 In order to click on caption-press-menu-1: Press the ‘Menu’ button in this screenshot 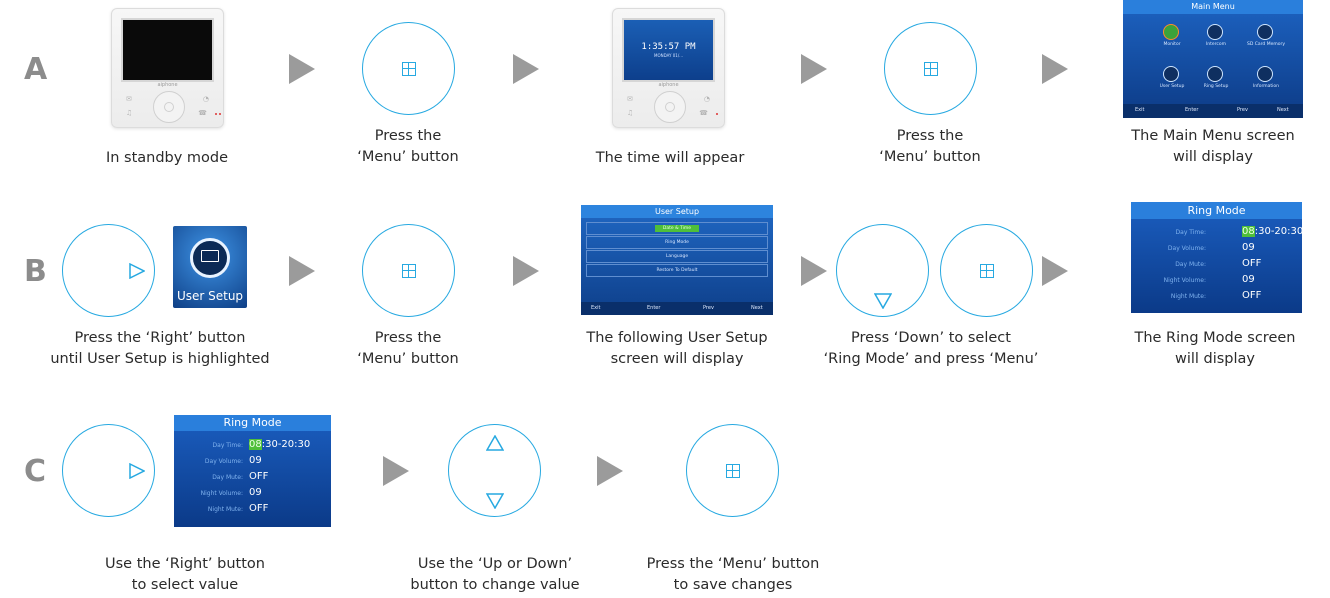, I will do `click(408, 147)`.